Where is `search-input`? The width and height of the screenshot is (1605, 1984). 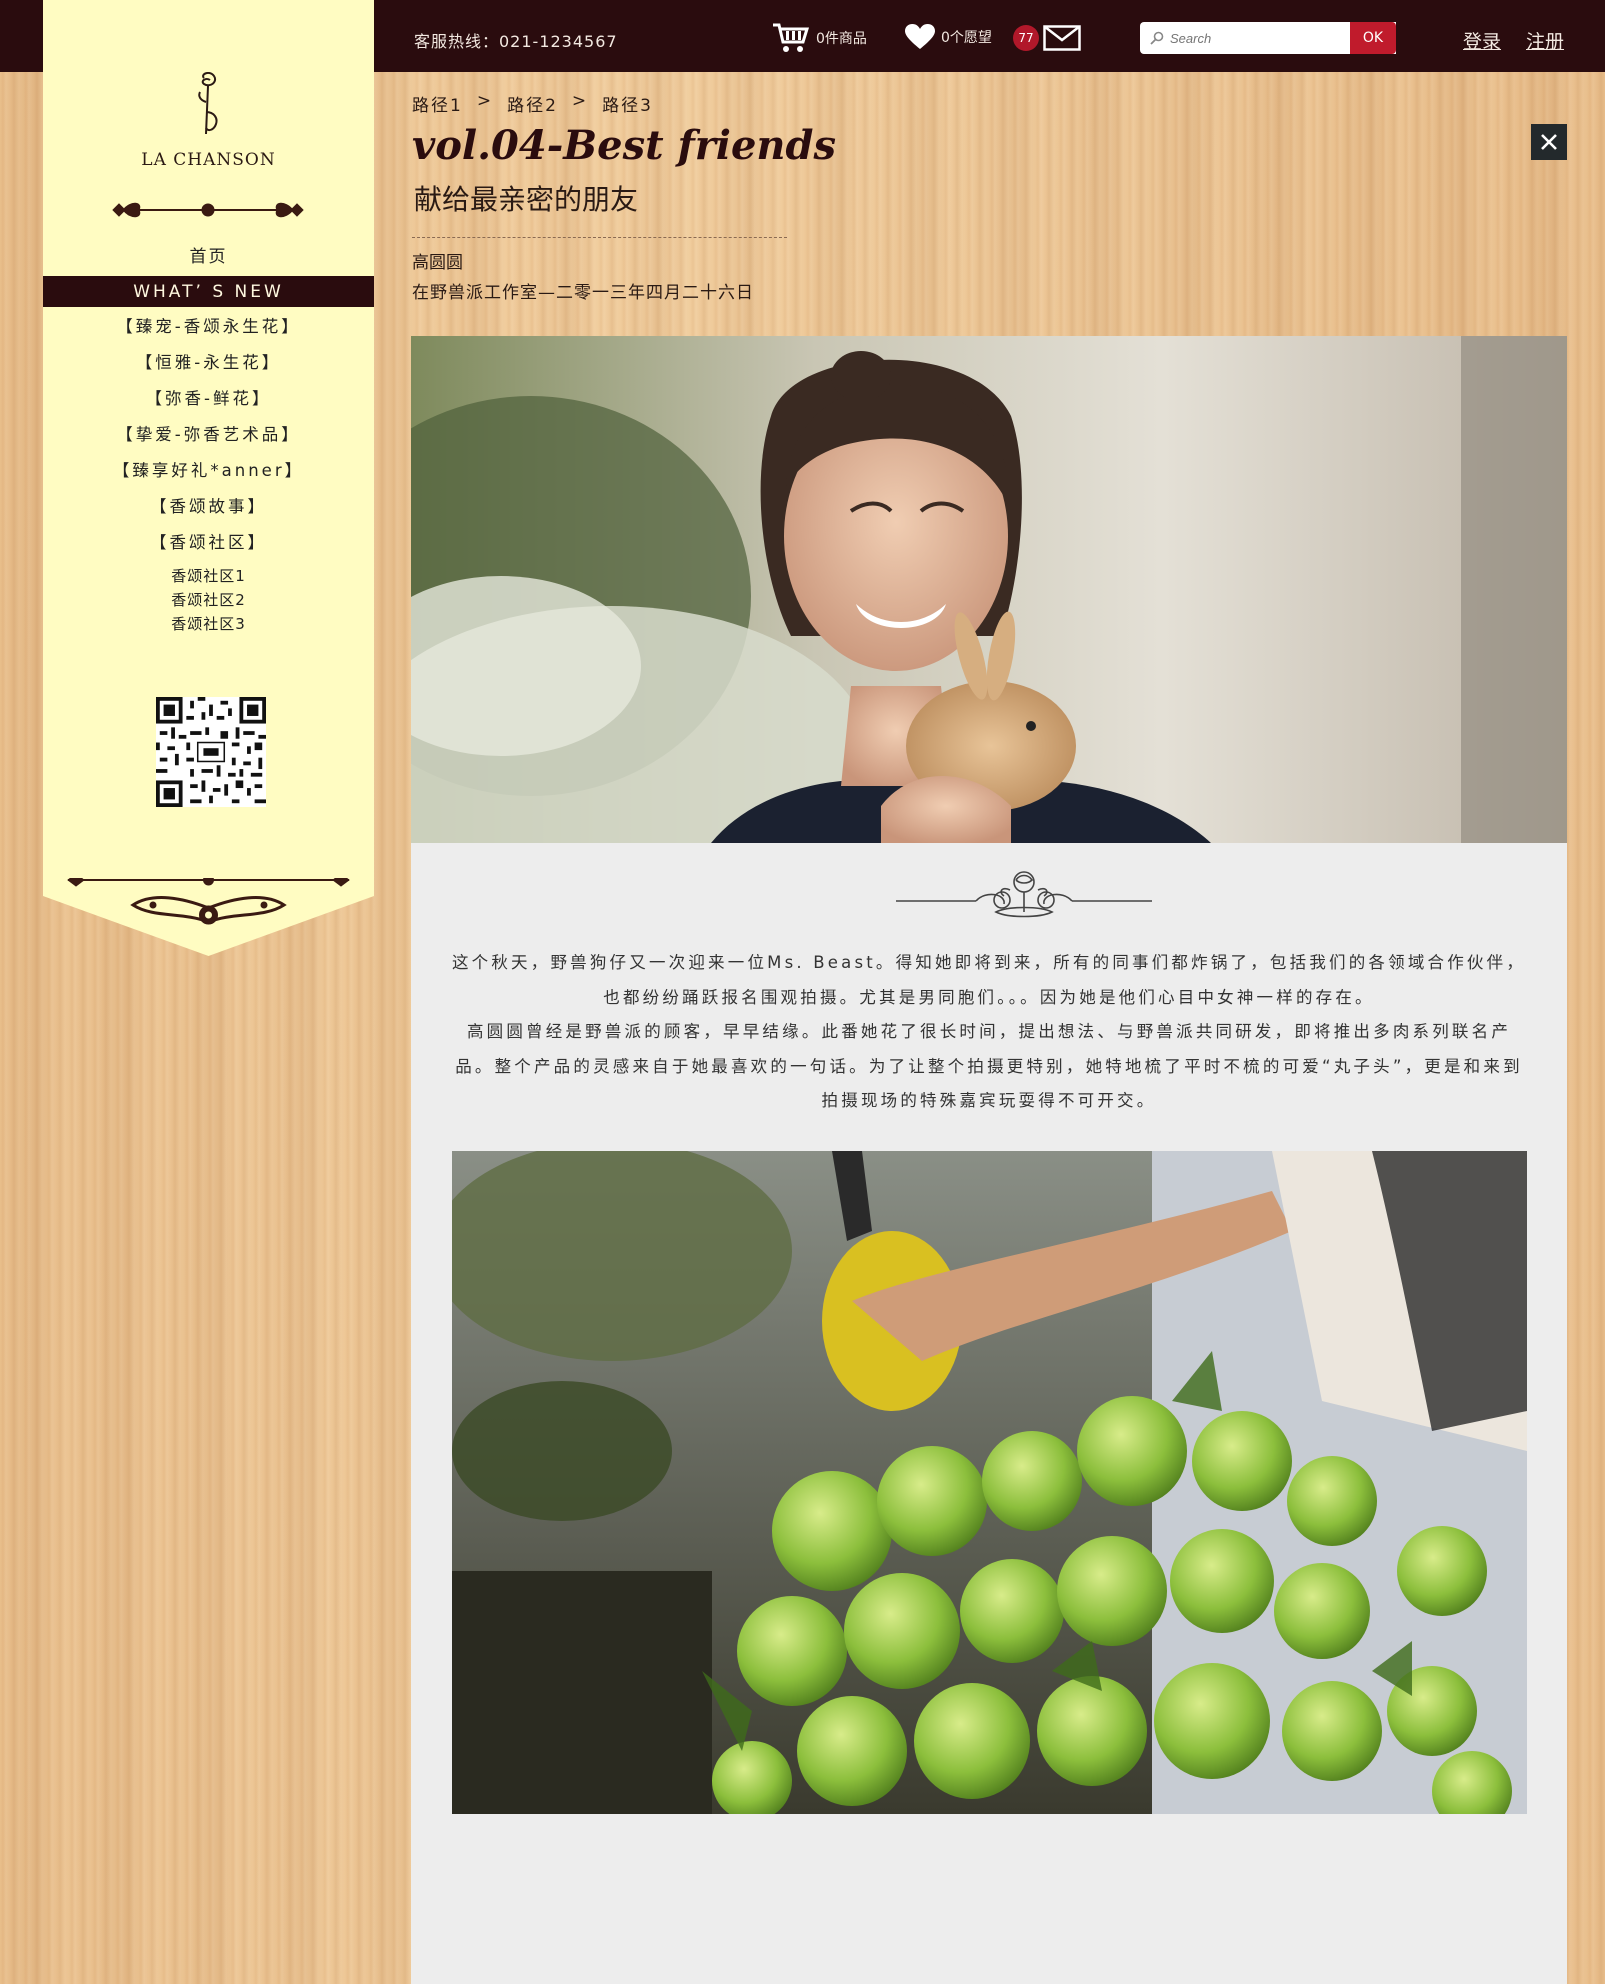
search-input is located at coordinates (1270, 38).